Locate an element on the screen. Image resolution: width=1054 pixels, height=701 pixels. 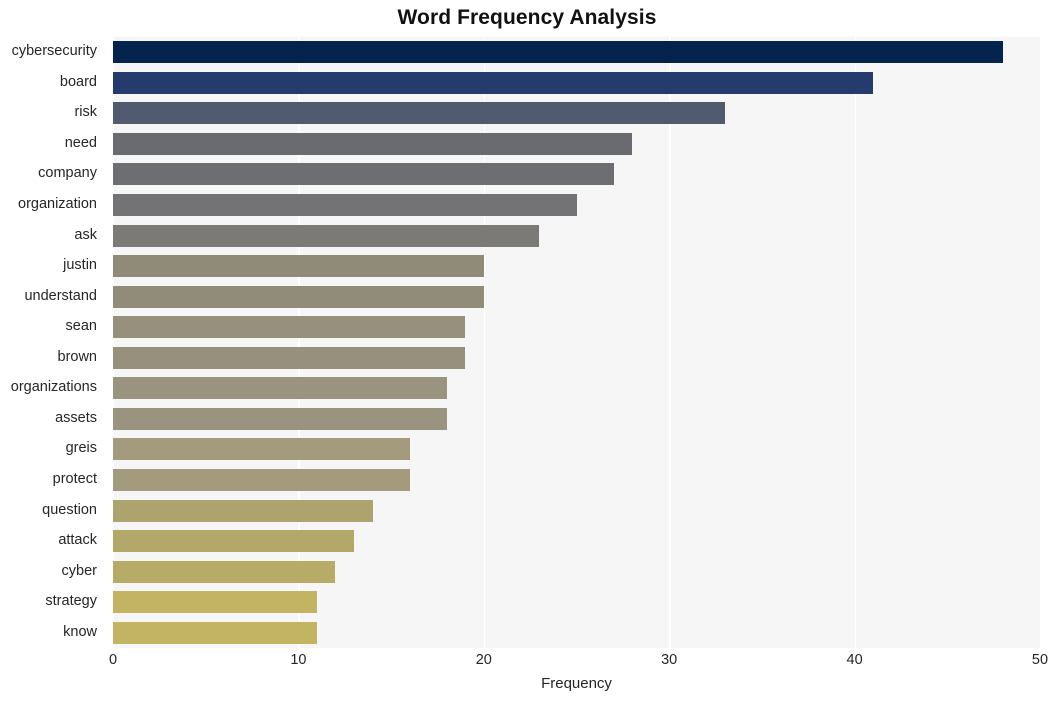
y-tick-label-organizations: organizations is located at coordinates (53, 387).